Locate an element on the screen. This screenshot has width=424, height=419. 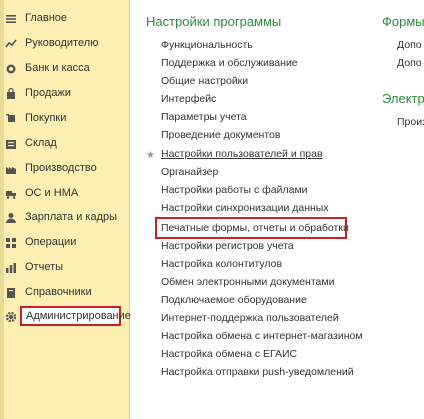
highlight-print-forms: Печатные формы, отчеты и обработки is located at coordinates (252, 228).